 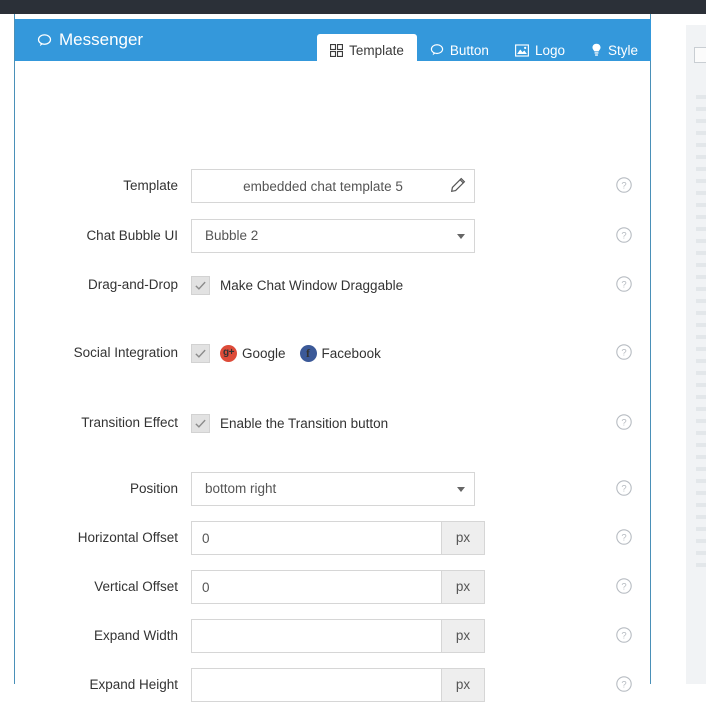 What do you see at coordinates (549, 50) in the screenshot?
I see `tab-logo-label: Logo` at bounding box center [549, 50].